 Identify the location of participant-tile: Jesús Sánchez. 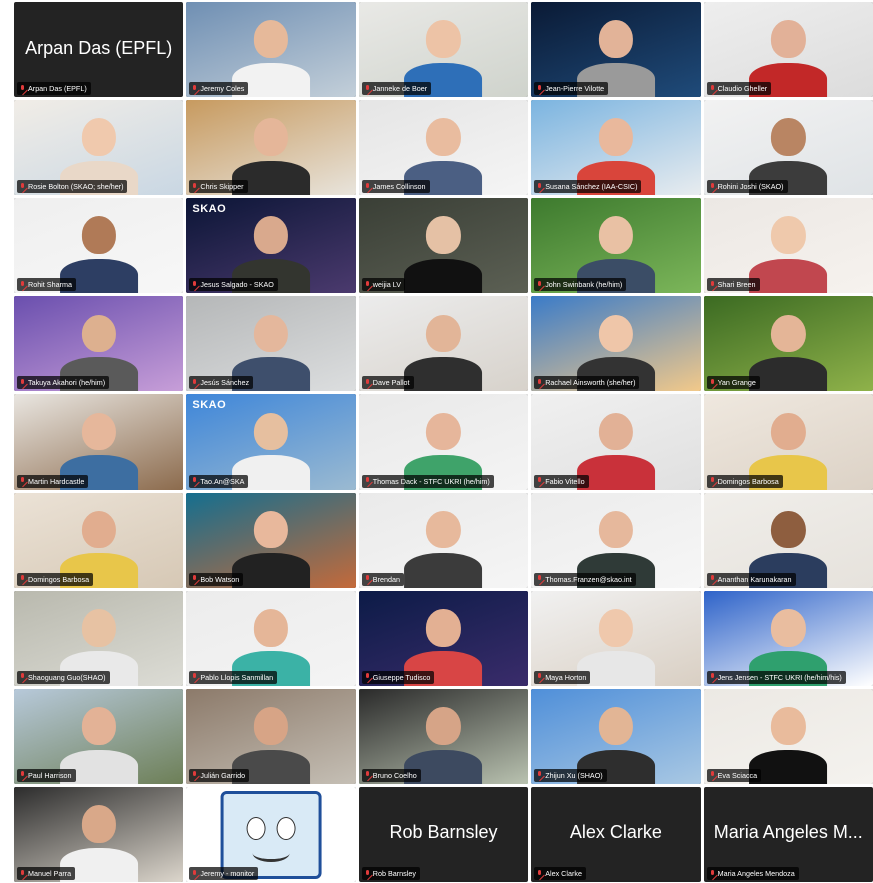
(271, 344).